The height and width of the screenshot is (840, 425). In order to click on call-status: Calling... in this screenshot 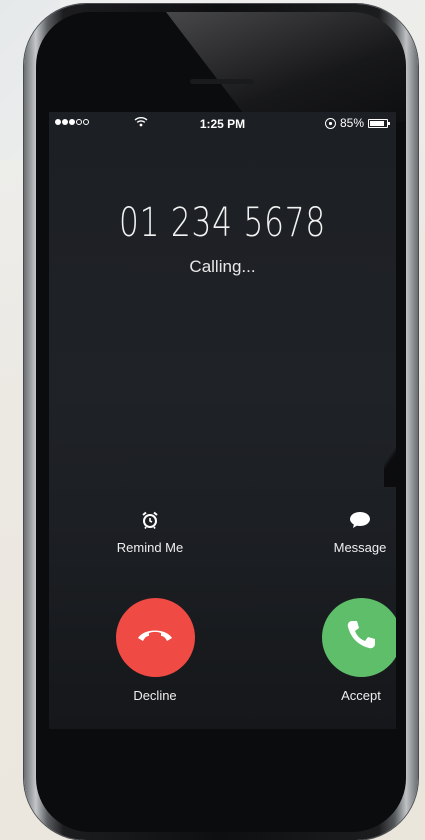, I will do `click(222, 266)`.